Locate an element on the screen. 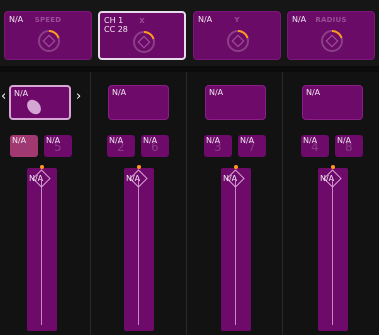 This screenshot has height=335, width=379. knob-label: Y is located at coordinates (237, 20).